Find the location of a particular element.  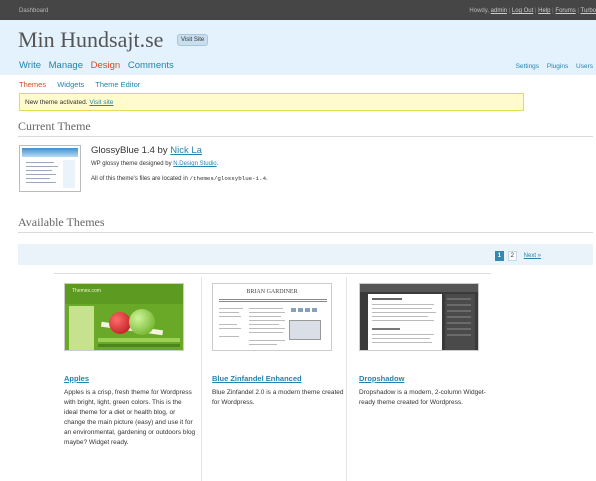

theme-screenshot-blue-zinfandel: BRIAN GARDINER is located at coordinates (272, 317).